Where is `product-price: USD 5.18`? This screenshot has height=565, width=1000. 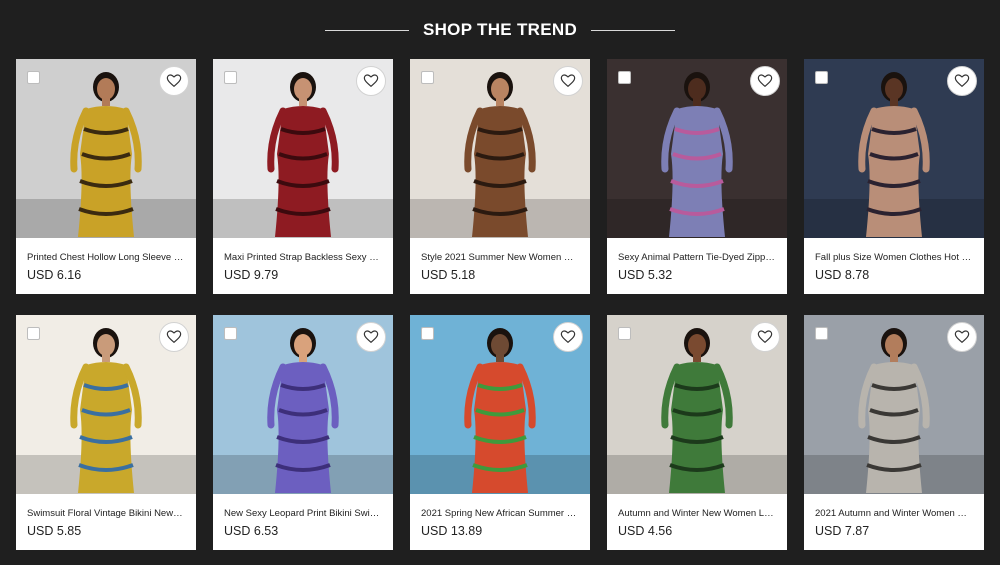 product-price: USD 5.18 is located at coordinates (448, 275).